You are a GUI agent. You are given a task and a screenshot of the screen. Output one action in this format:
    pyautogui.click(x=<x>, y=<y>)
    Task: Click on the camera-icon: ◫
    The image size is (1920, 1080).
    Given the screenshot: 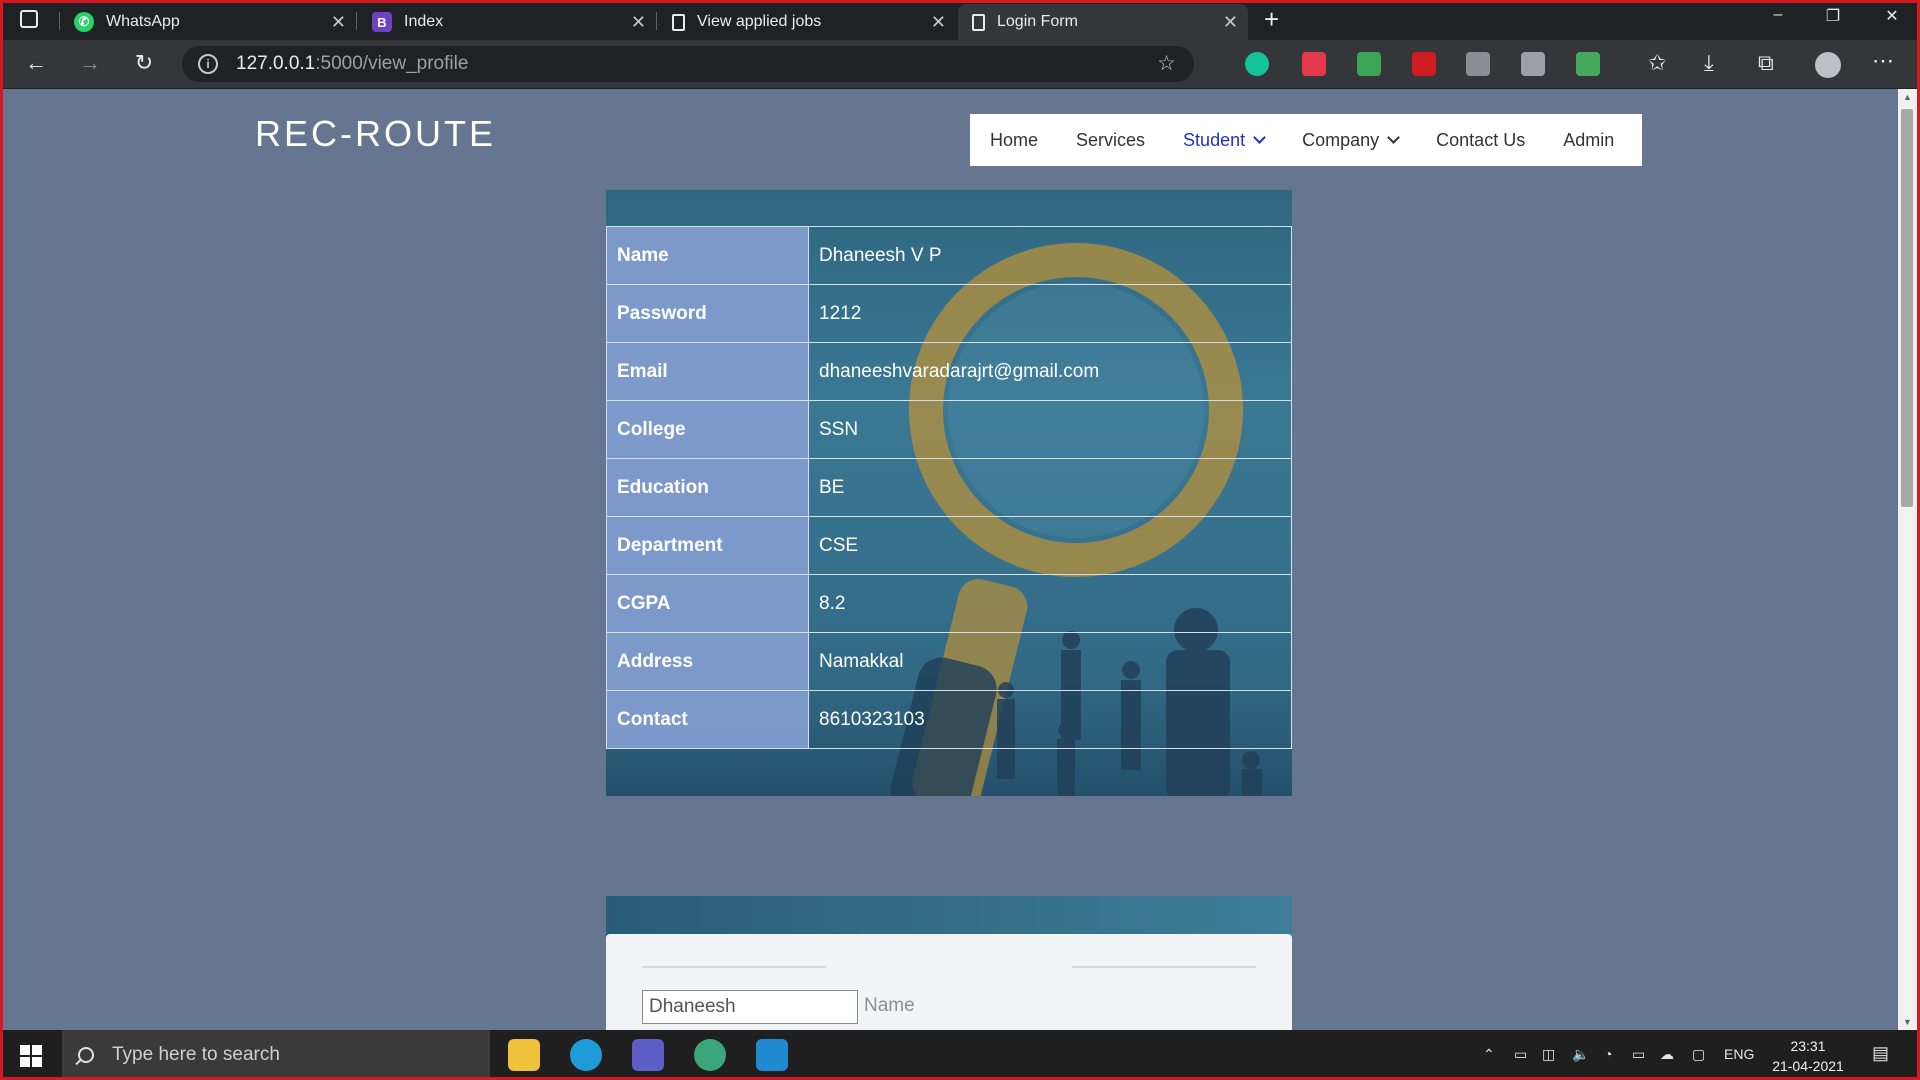 What is the action you would take?
    pyautogui.click(x=1548, y=1054)
    